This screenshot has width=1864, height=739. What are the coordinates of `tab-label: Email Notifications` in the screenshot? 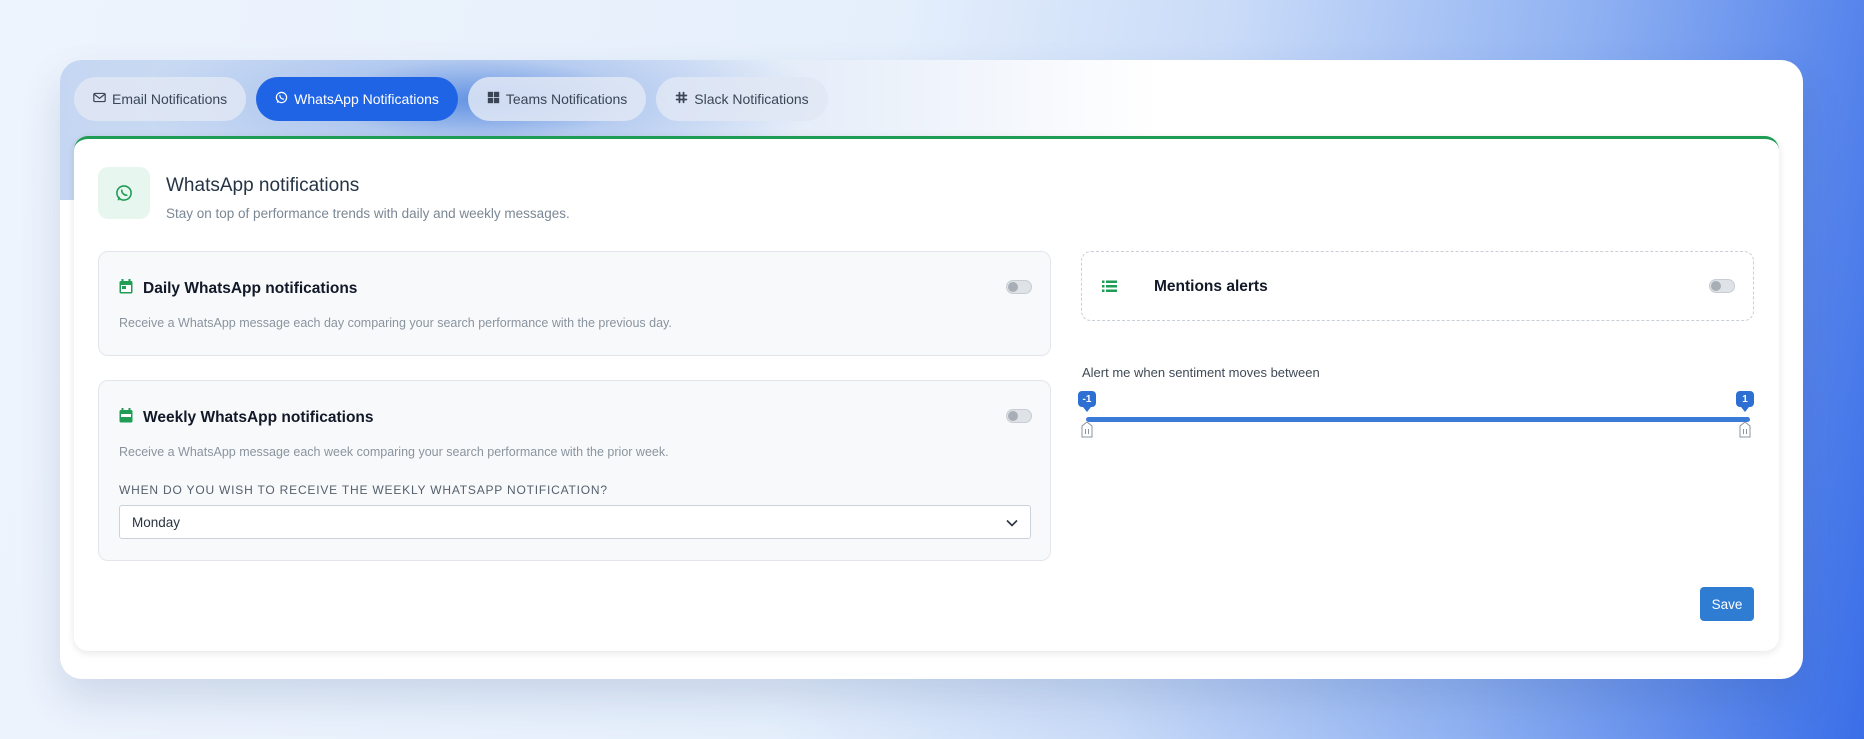 It's located at (170, 99).